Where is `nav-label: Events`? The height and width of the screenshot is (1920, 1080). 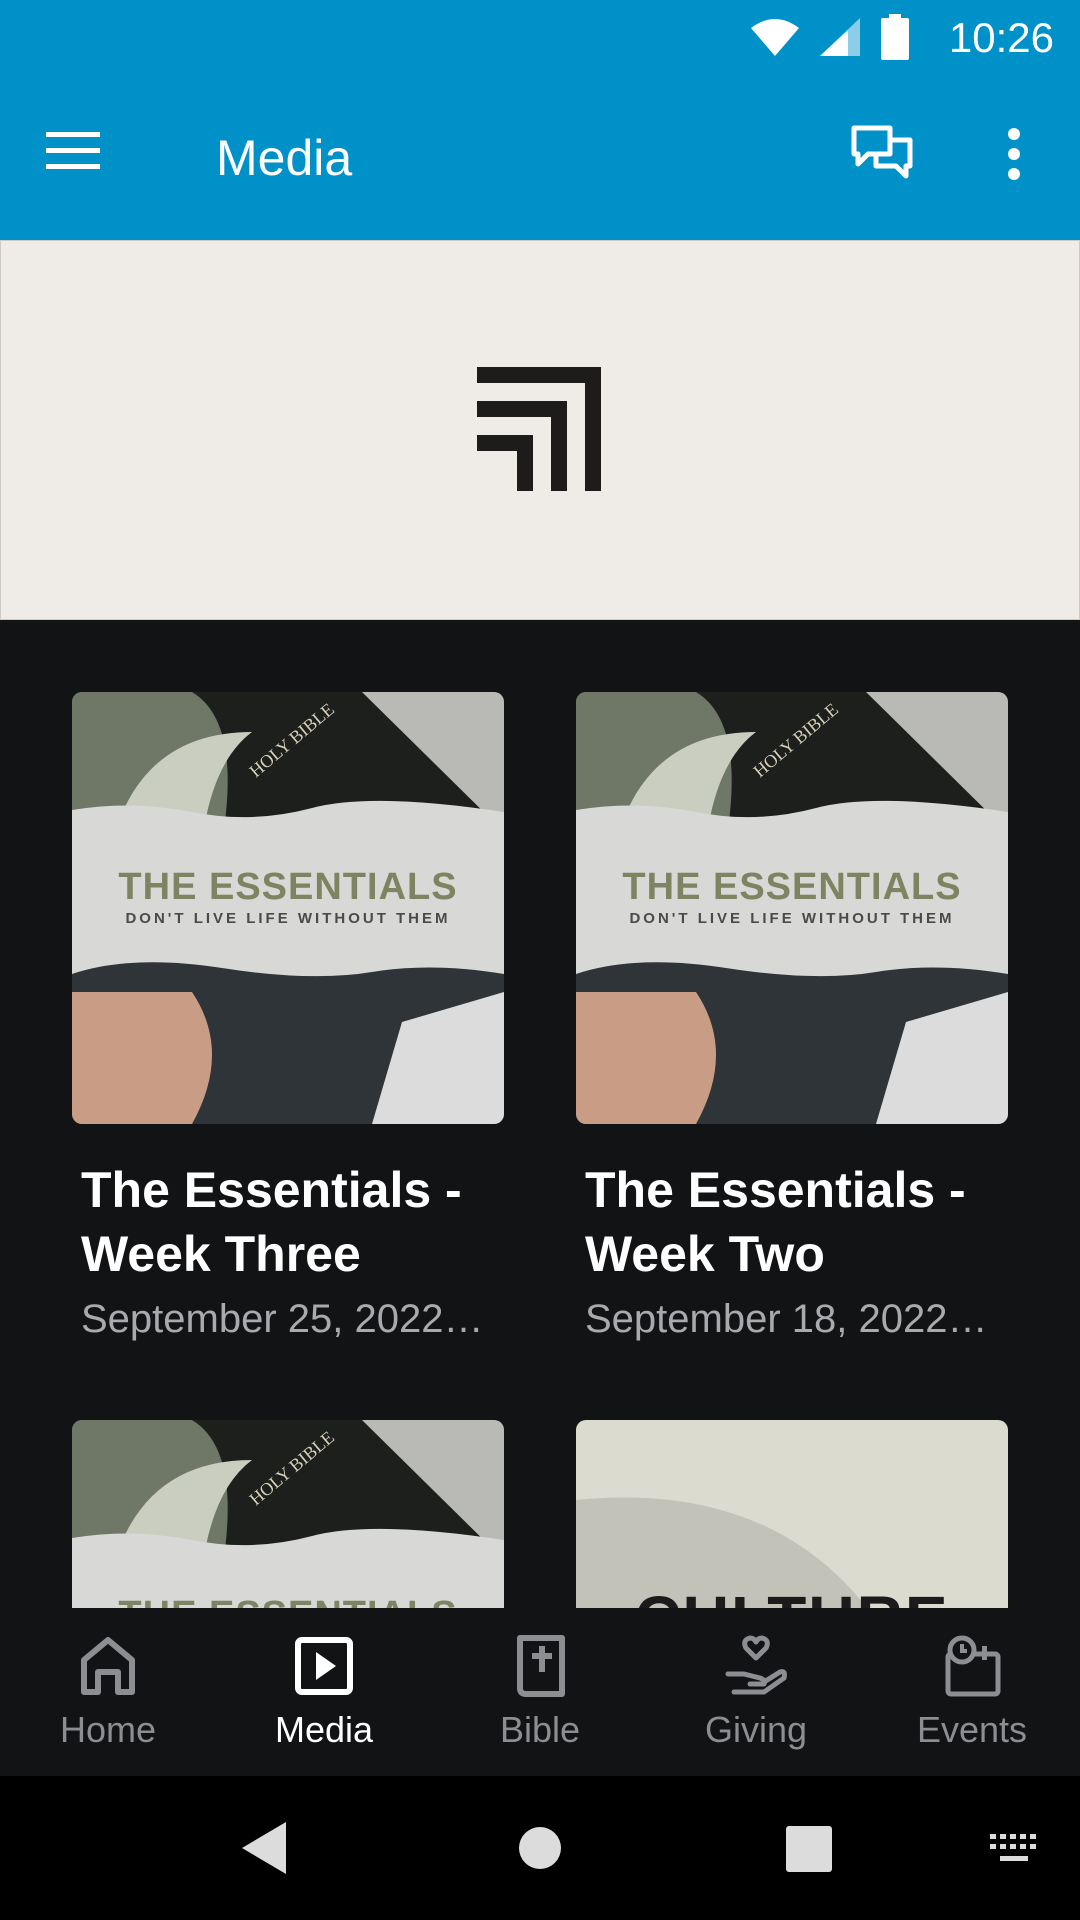
nav-label: Events is located at coordinates (972, 1729).